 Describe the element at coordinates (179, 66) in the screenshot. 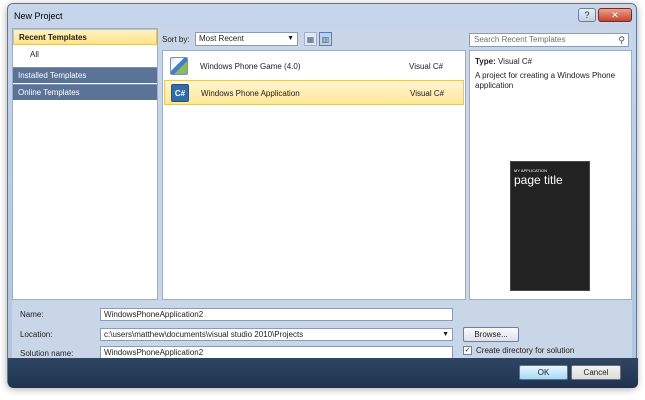

I see `phone-game-icon` at that location.